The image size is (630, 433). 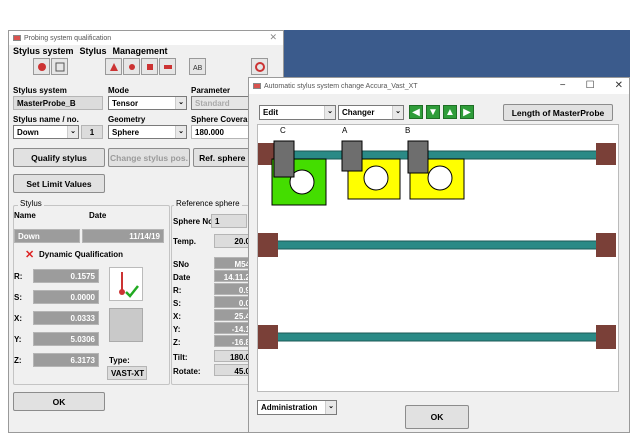 I want to click on s-value: 0.0000, so click(x=66, y=297).